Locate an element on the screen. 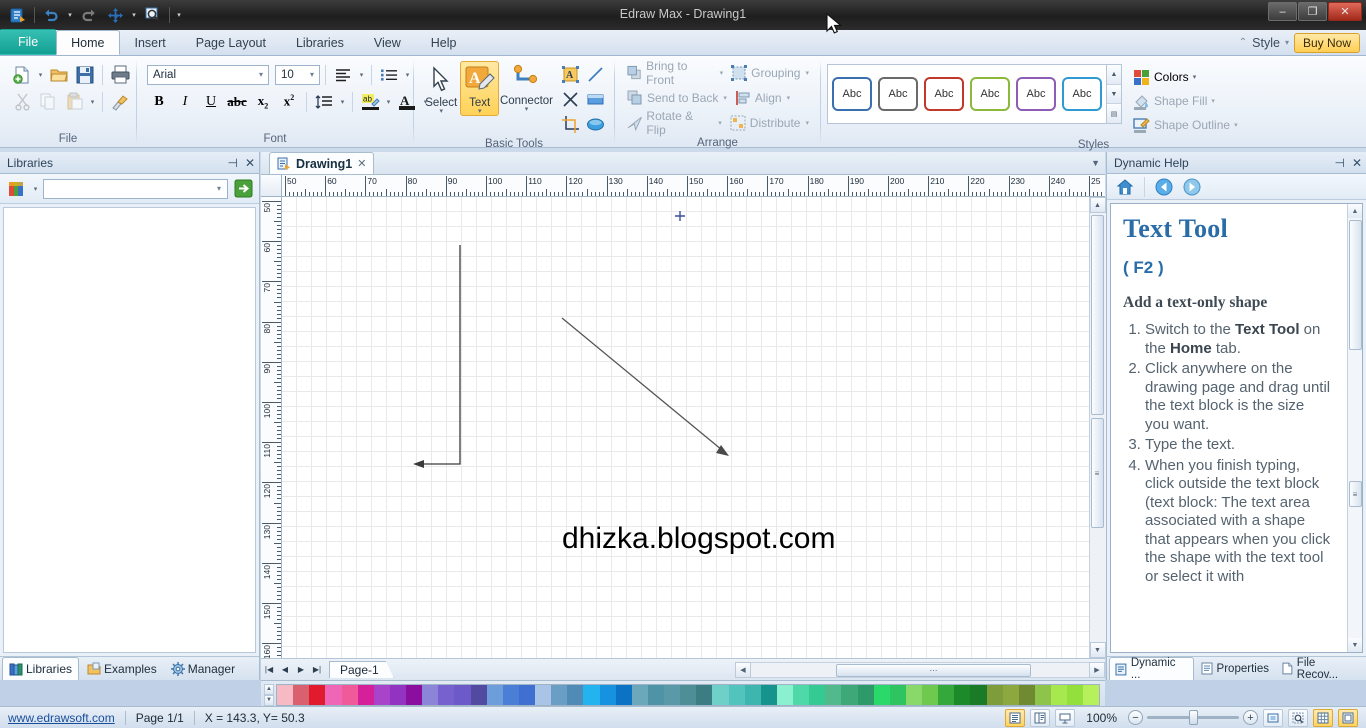 The height and width of the screenshot is (728, 1366). help-scroll-grip: ≡ is located at coordinates (1355, 494).